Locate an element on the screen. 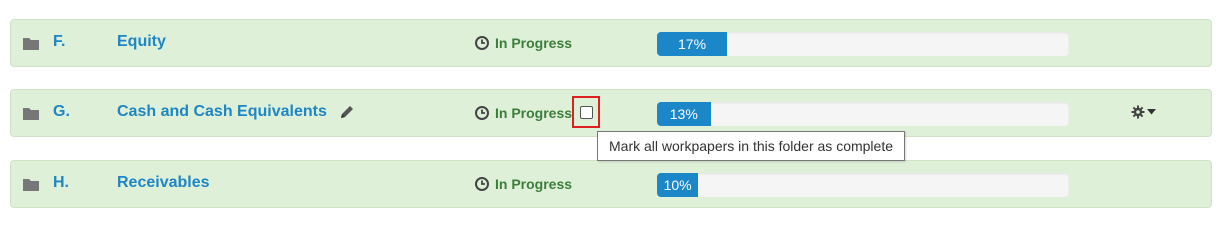 The image size is (1225, 240). pencil-icon is located at coordinates (347, 112).